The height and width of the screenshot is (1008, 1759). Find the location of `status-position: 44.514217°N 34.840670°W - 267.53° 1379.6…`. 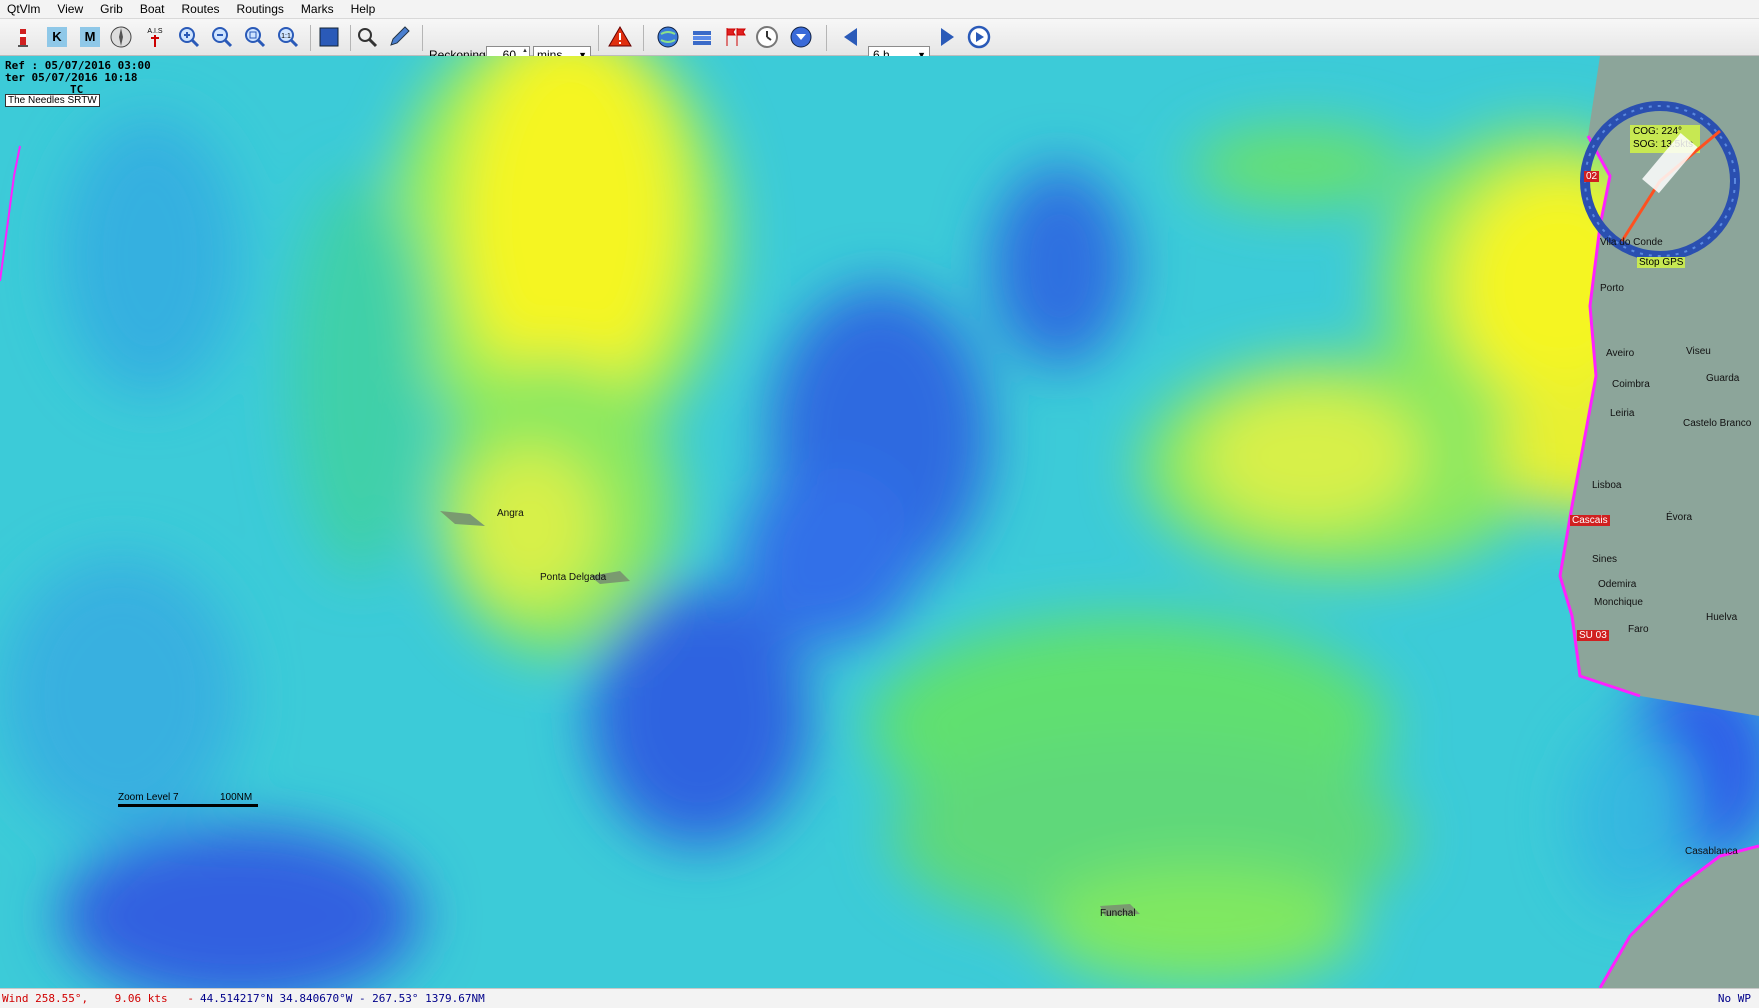

status-position: 44.514217°N 34.840670°W - 267.53° 1379.6… is located at coordinates (342, 998).